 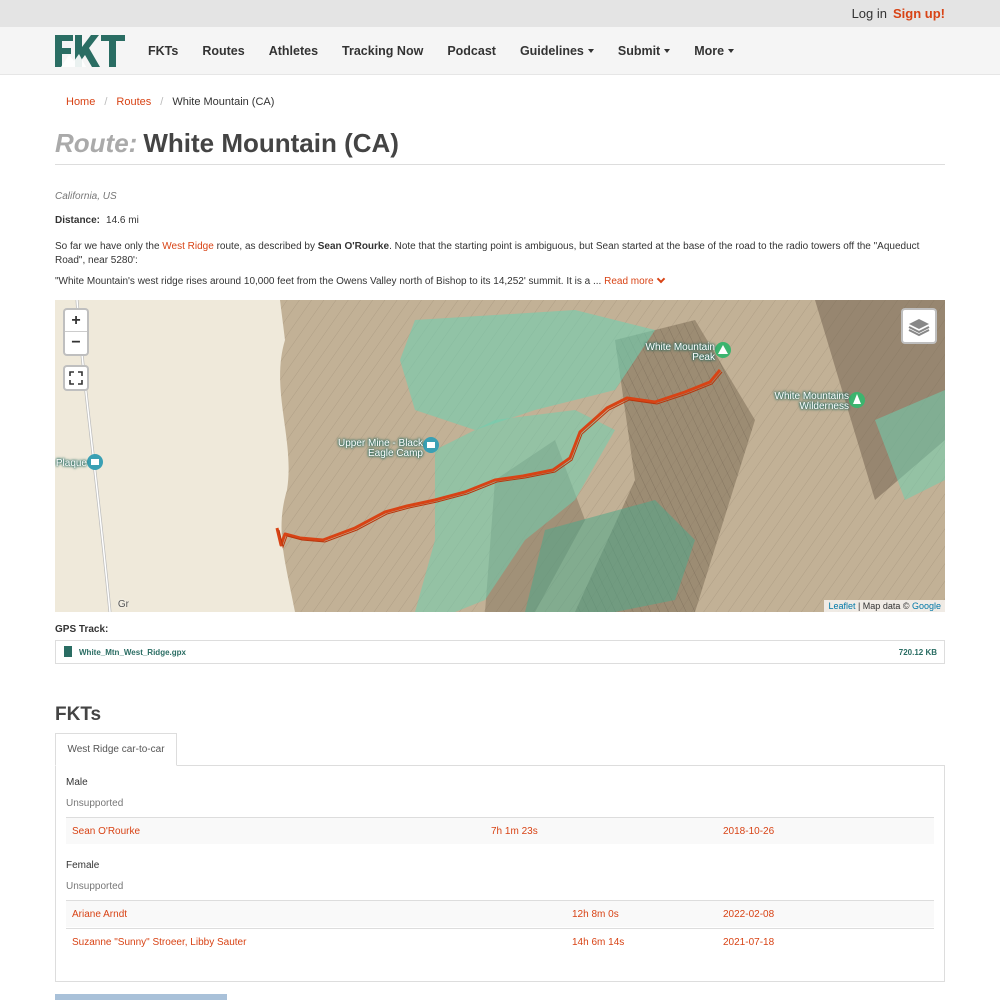 What do you see at coordinates (265, 246) in the screenshot?
I see `desc-text-2: route, as described by` at bounding box center [265, 246].